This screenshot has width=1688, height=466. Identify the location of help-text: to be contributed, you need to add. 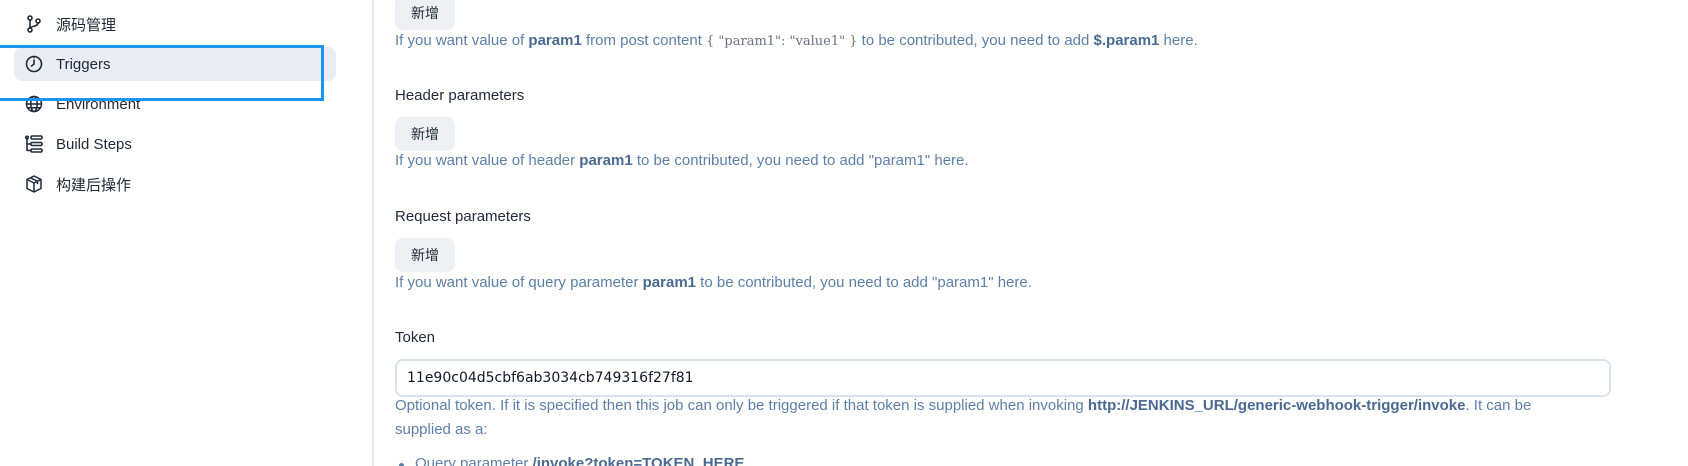
(975, 40).